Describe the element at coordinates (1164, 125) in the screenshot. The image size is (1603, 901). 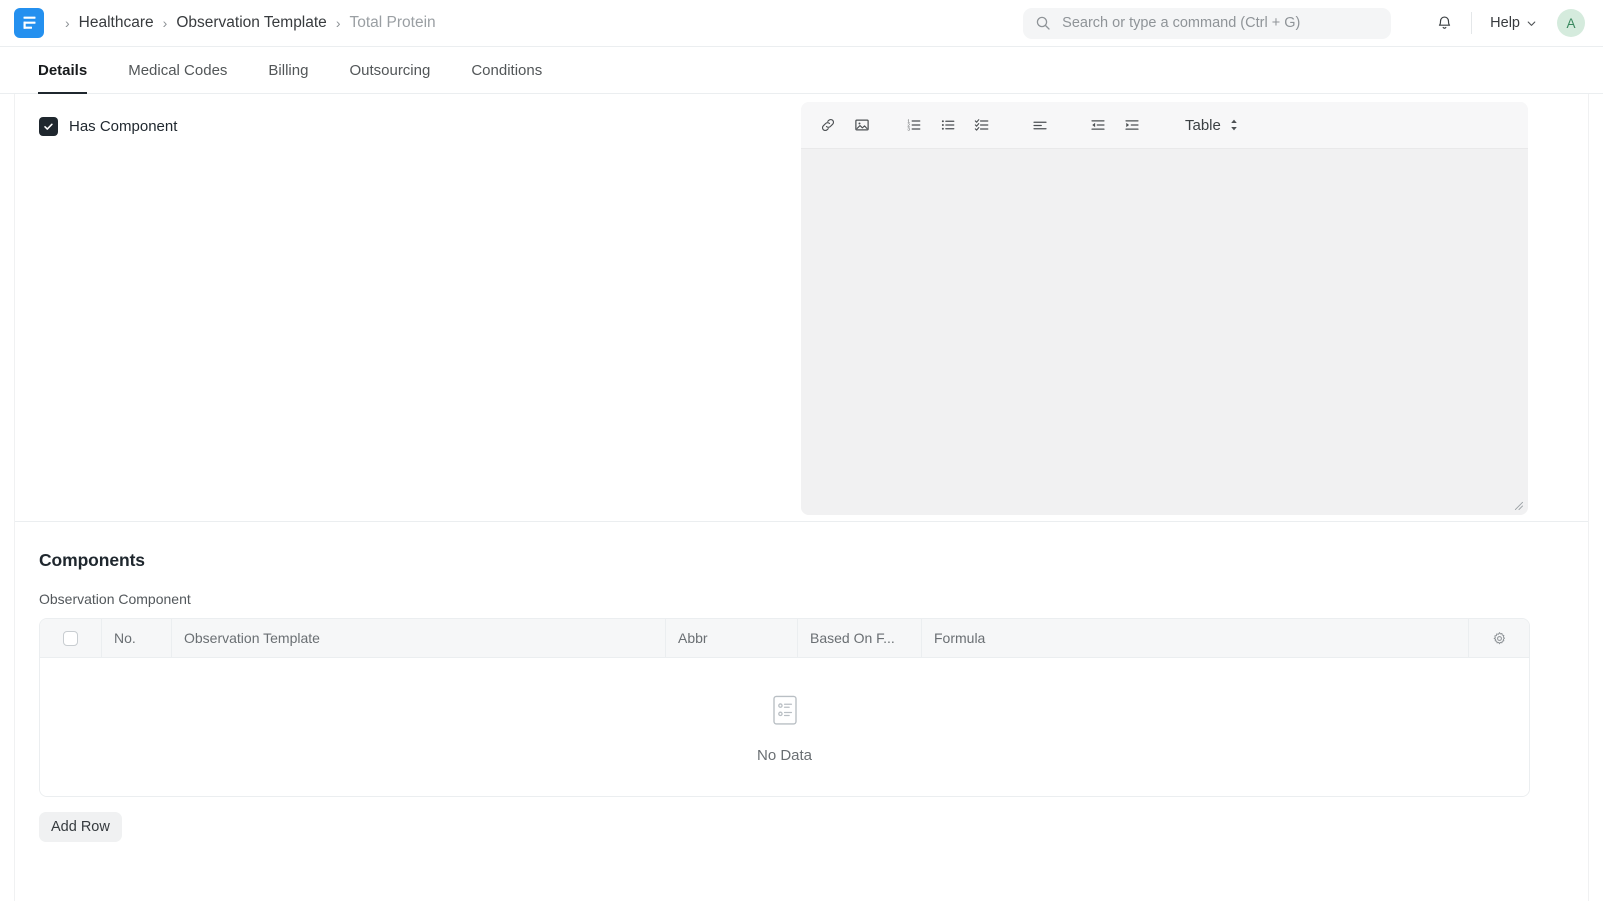
I see `editor-toolbar: 1 2 3 Table` at that location.